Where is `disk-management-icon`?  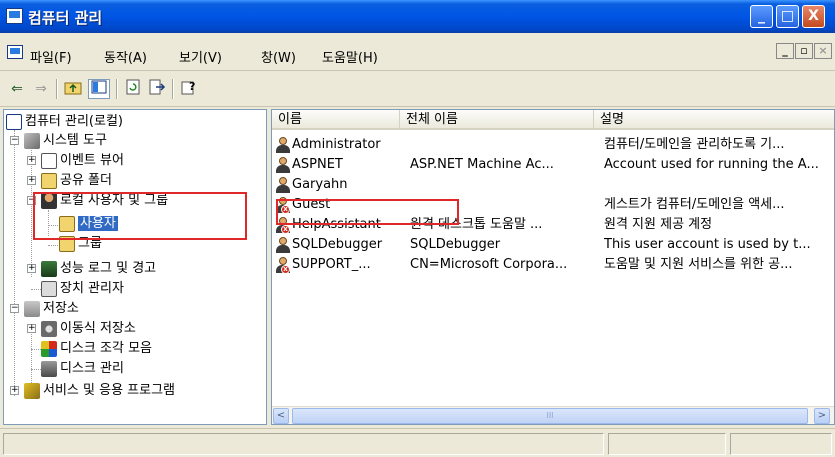 disk-management-icon is located at coordinates (49, 369).